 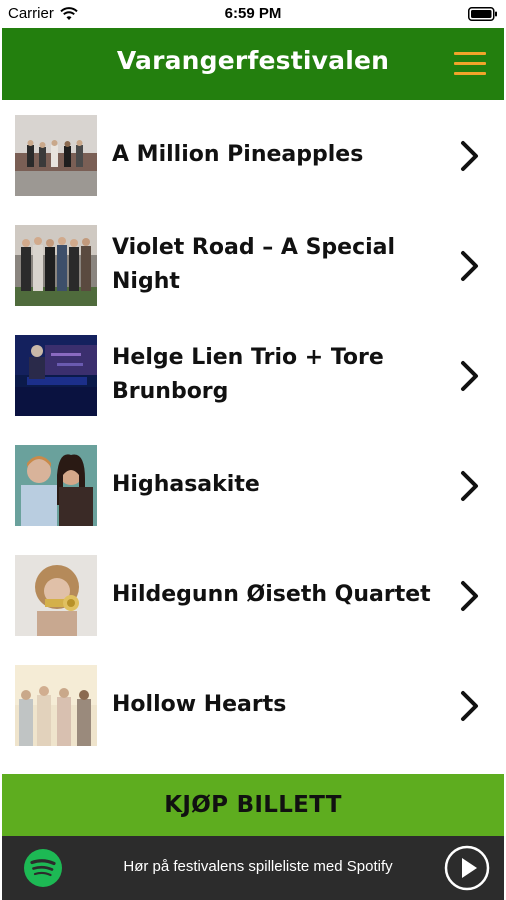 I want to click on event-title: Violet Road – A Special Night, so click(x=254, y=264).